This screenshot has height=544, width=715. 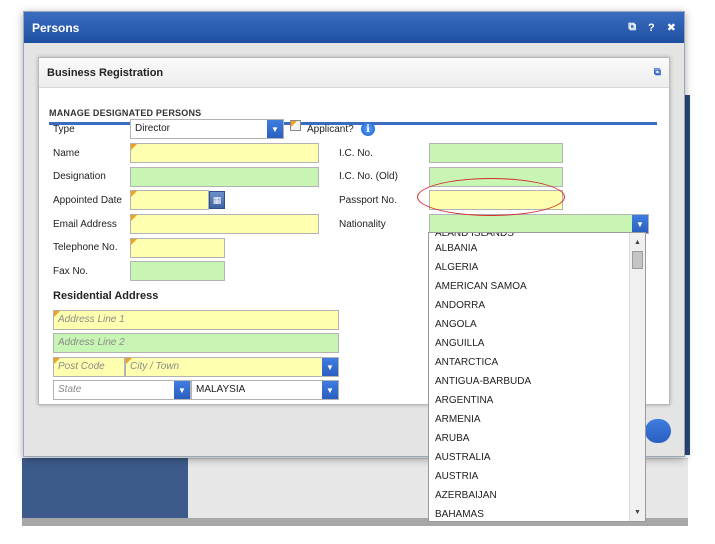 I want to click on address-line2-placeholder: Address Line 2, so click(x=91, y=342).